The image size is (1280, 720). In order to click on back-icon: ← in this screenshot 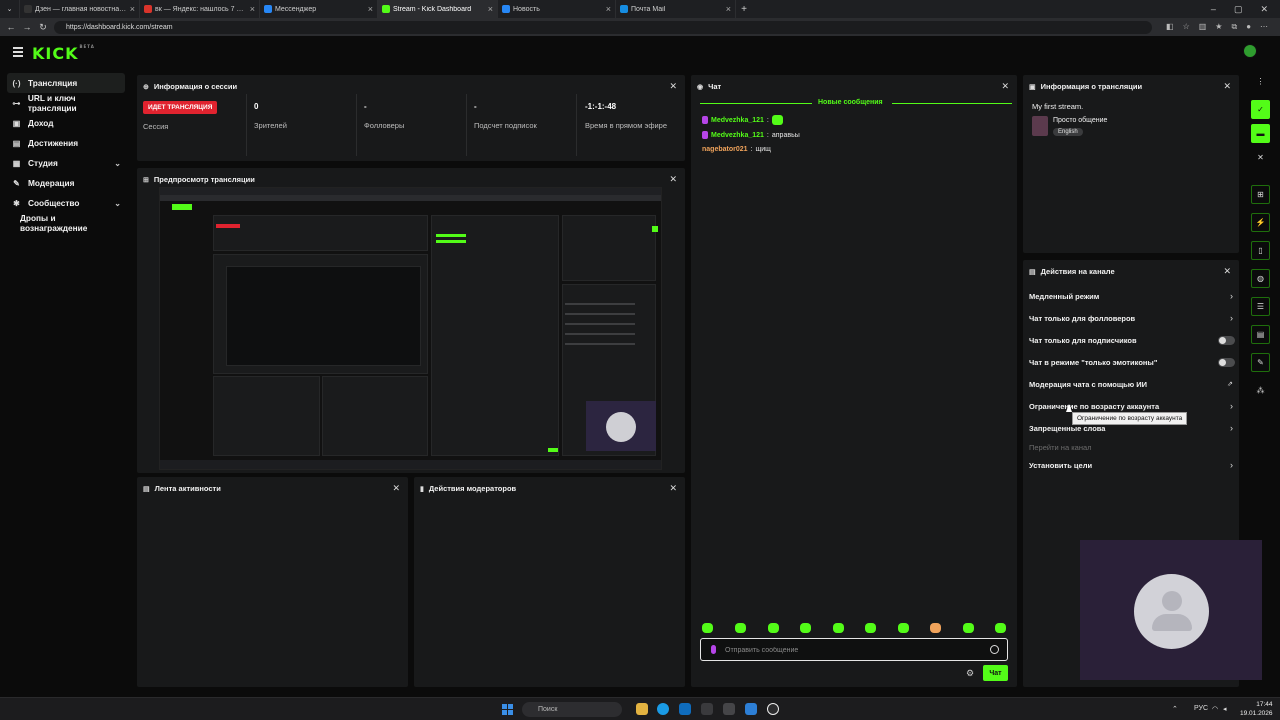, I will do `click(11, 27)`.